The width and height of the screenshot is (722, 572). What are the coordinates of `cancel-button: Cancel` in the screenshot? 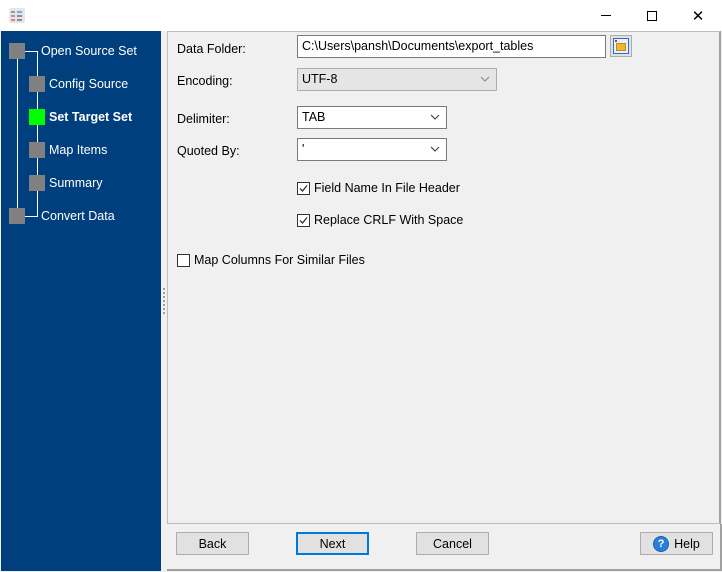 It's located at (452, 543).